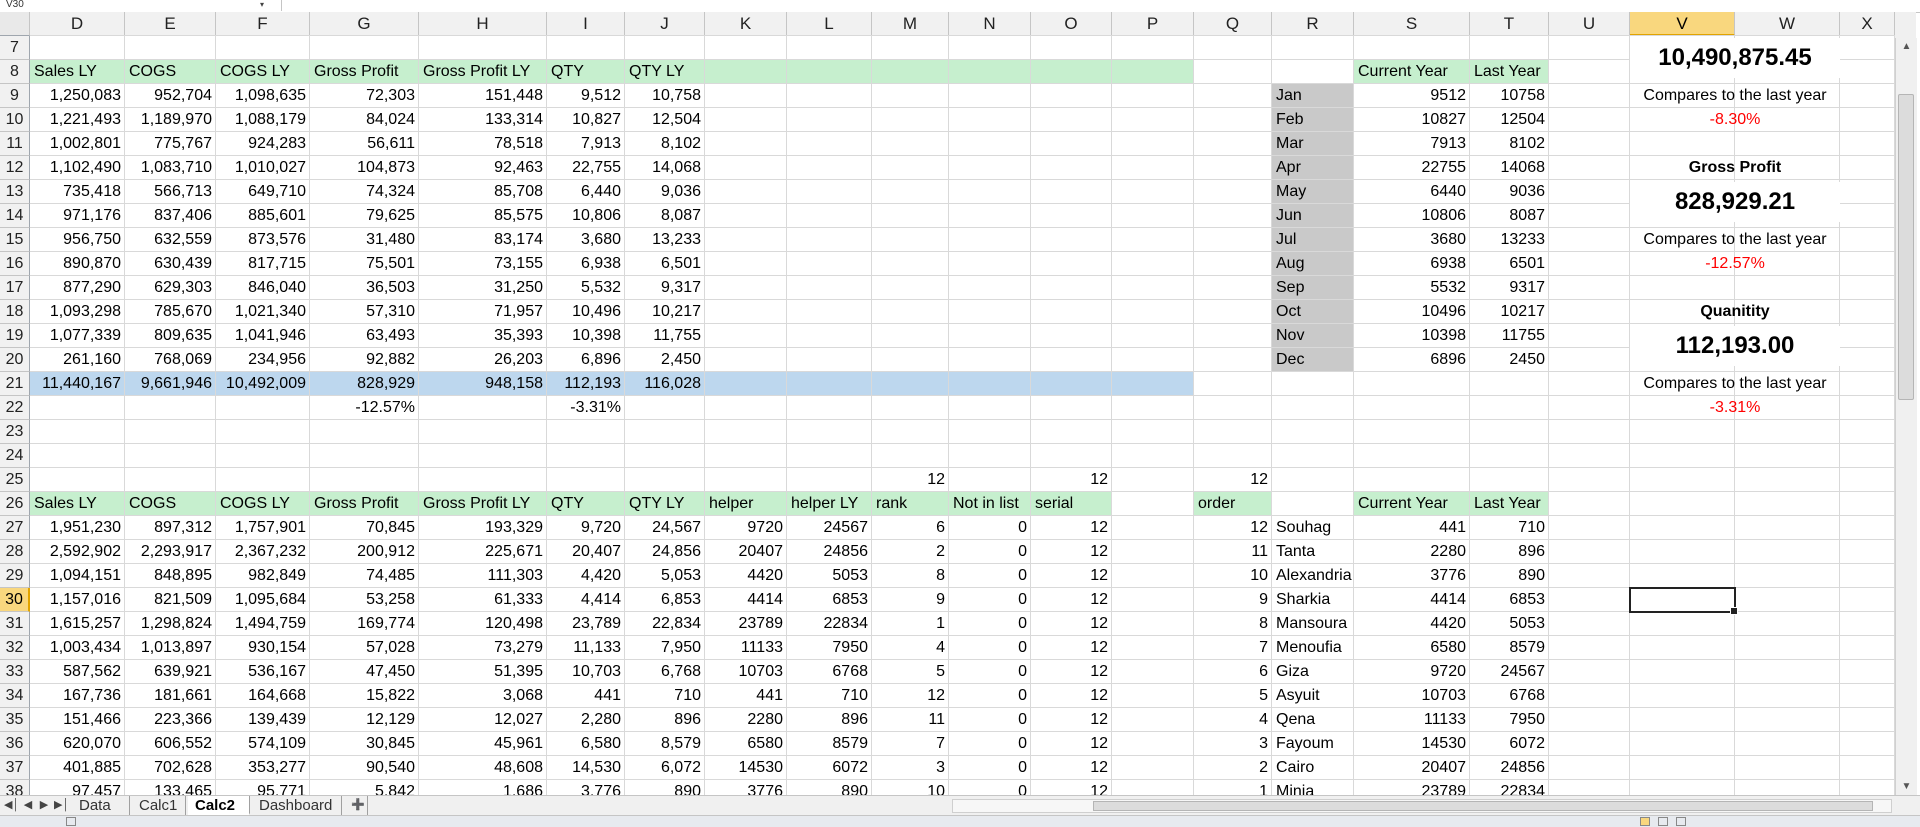 The image size is (1920, 827). I want to click on page-break-icon, so click(1681, 821).